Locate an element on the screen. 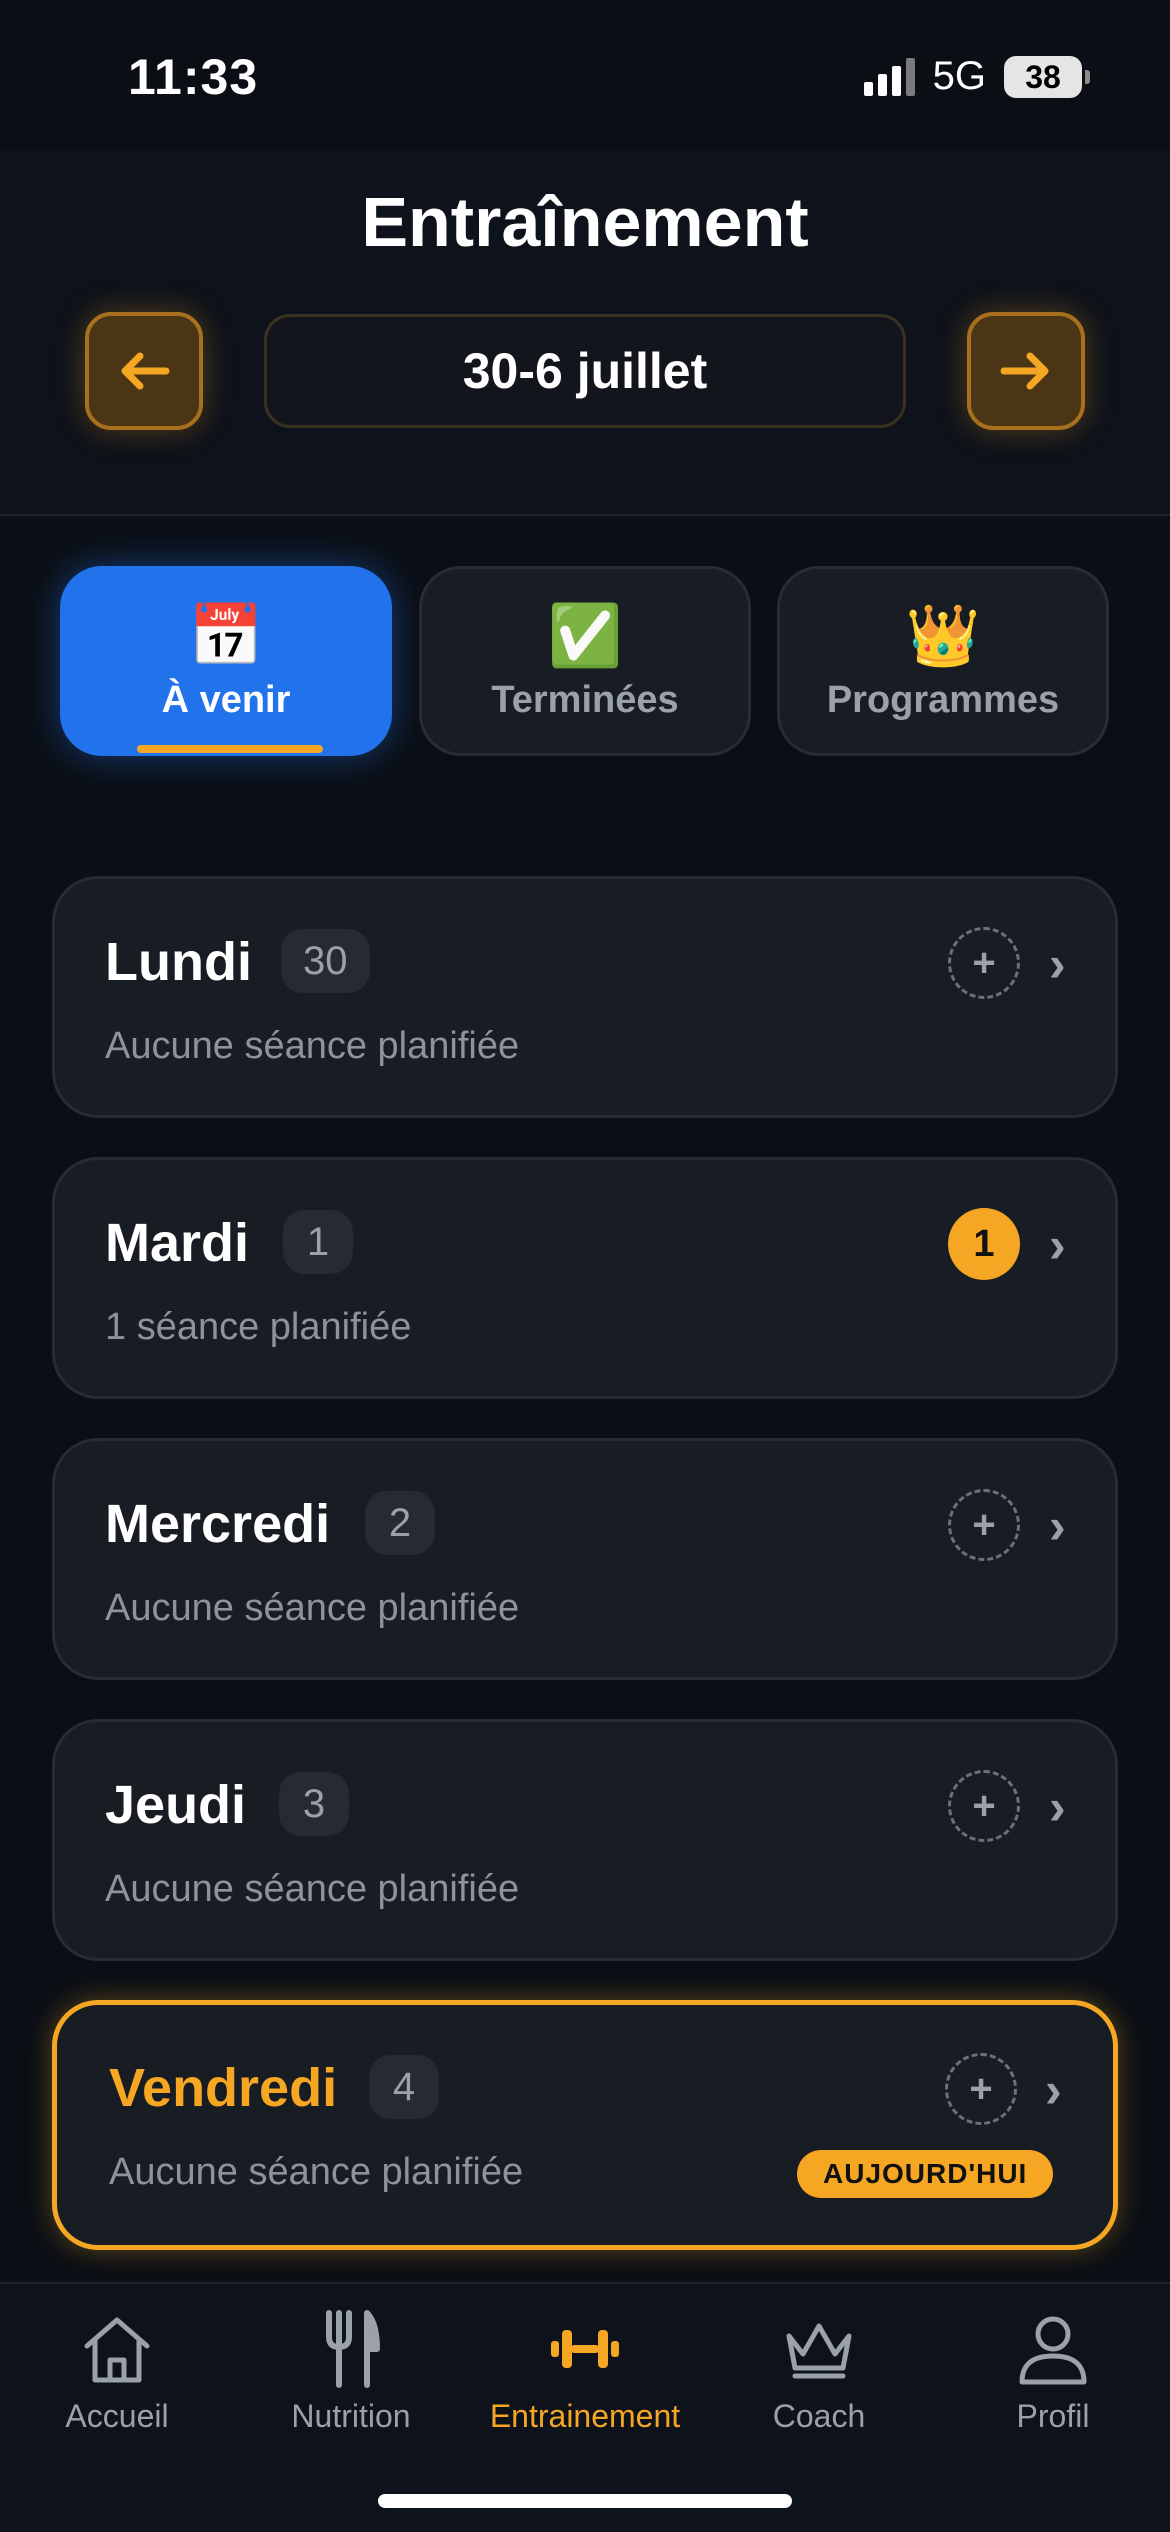  crown-icon is located at coordinates (819, 2351).